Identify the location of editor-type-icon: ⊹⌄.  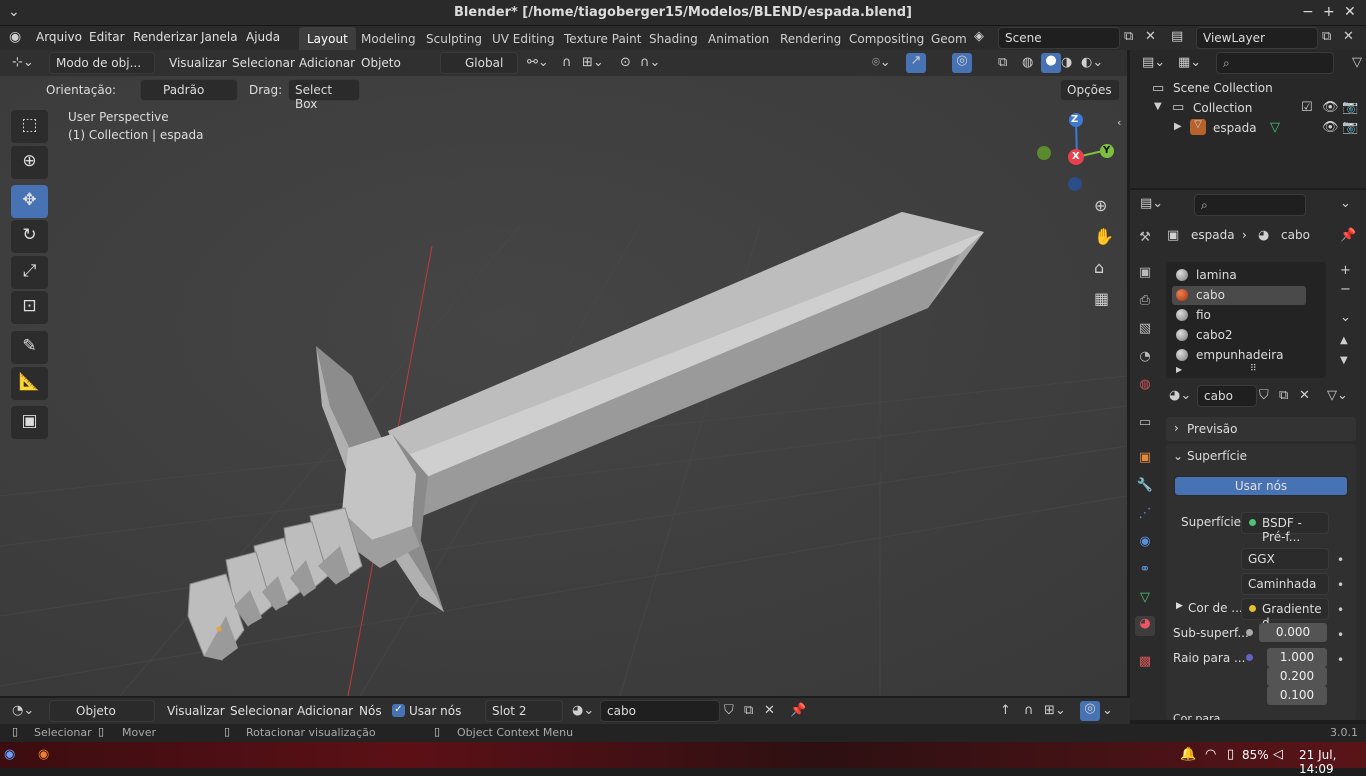
(23, 62).